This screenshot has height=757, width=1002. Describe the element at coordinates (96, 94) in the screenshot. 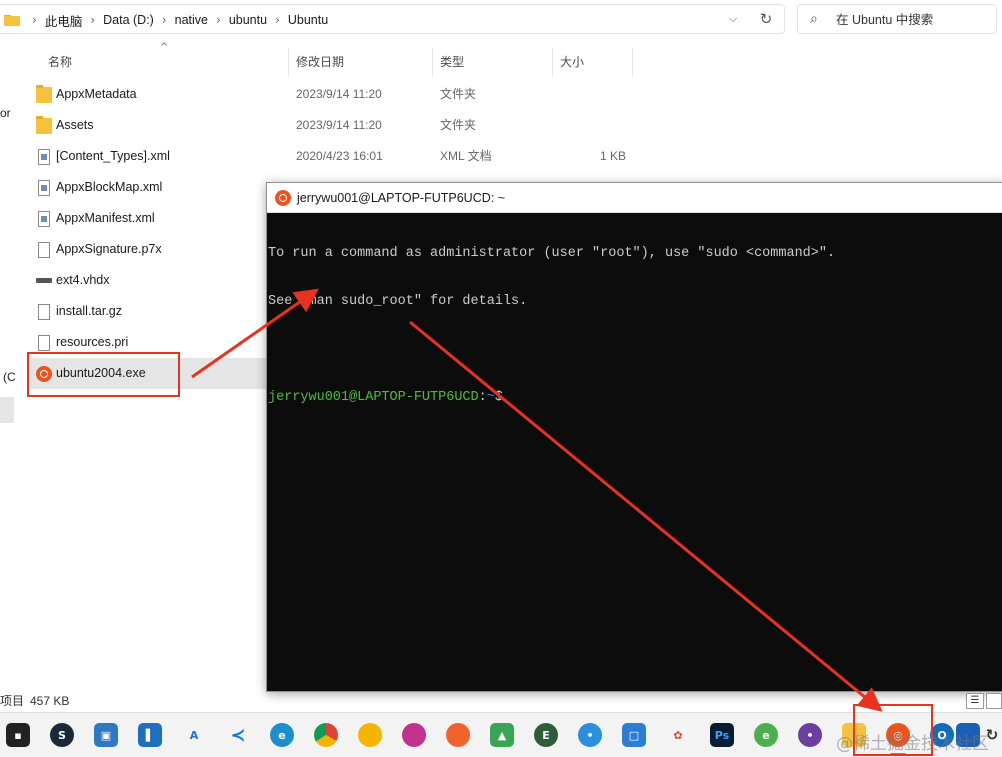

I see `file-name: AppxMetadata` at that location.